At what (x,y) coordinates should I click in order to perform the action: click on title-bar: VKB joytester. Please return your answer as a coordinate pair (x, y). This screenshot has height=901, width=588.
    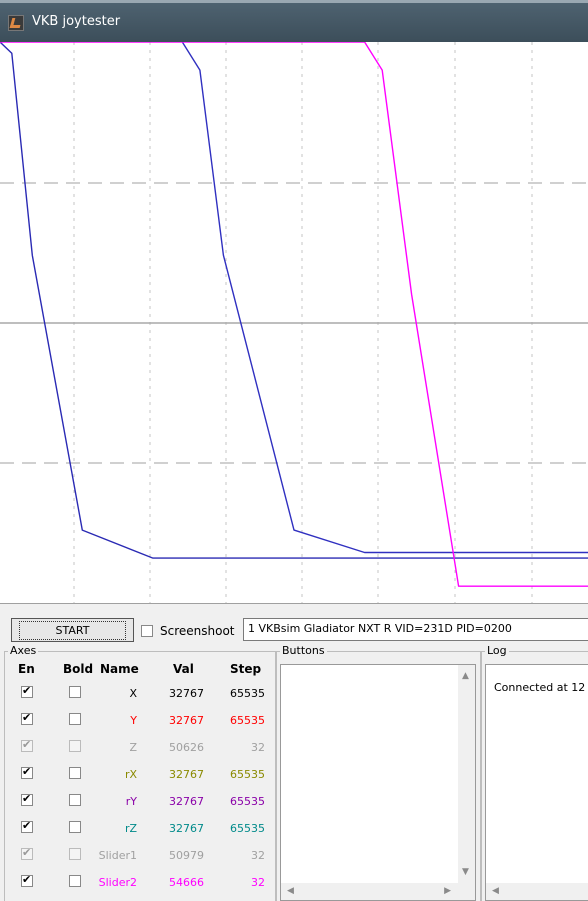
    Looking at the image, I should click on (294, 21).